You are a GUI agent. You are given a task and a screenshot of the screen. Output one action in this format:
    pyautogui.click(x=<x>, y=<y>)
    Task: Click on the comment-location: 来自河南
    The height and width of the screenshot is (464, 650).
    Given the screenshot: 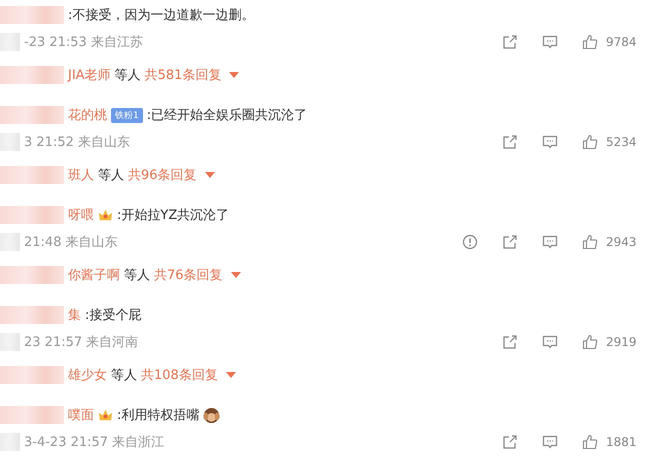 What is the action you would take?
    pyautogui.click(x=112, y=342)
    